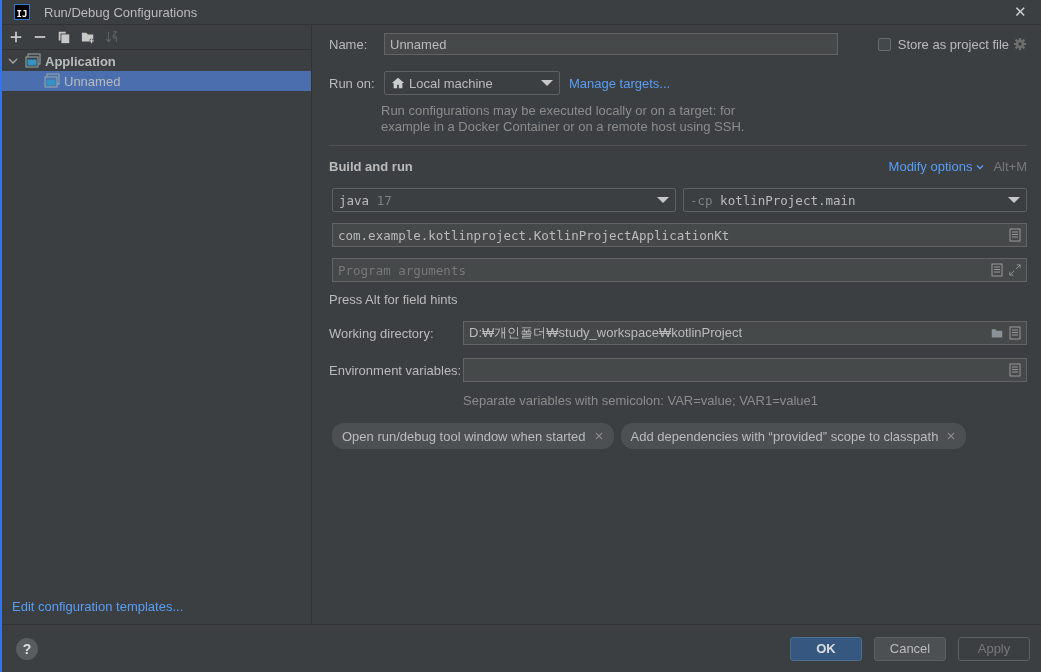 This screenshot has width=1041, height=672. What do you see at coordinates (745, 370) in the screenshot?
I see `environment-variables-field` at bounding box center [745, 370].